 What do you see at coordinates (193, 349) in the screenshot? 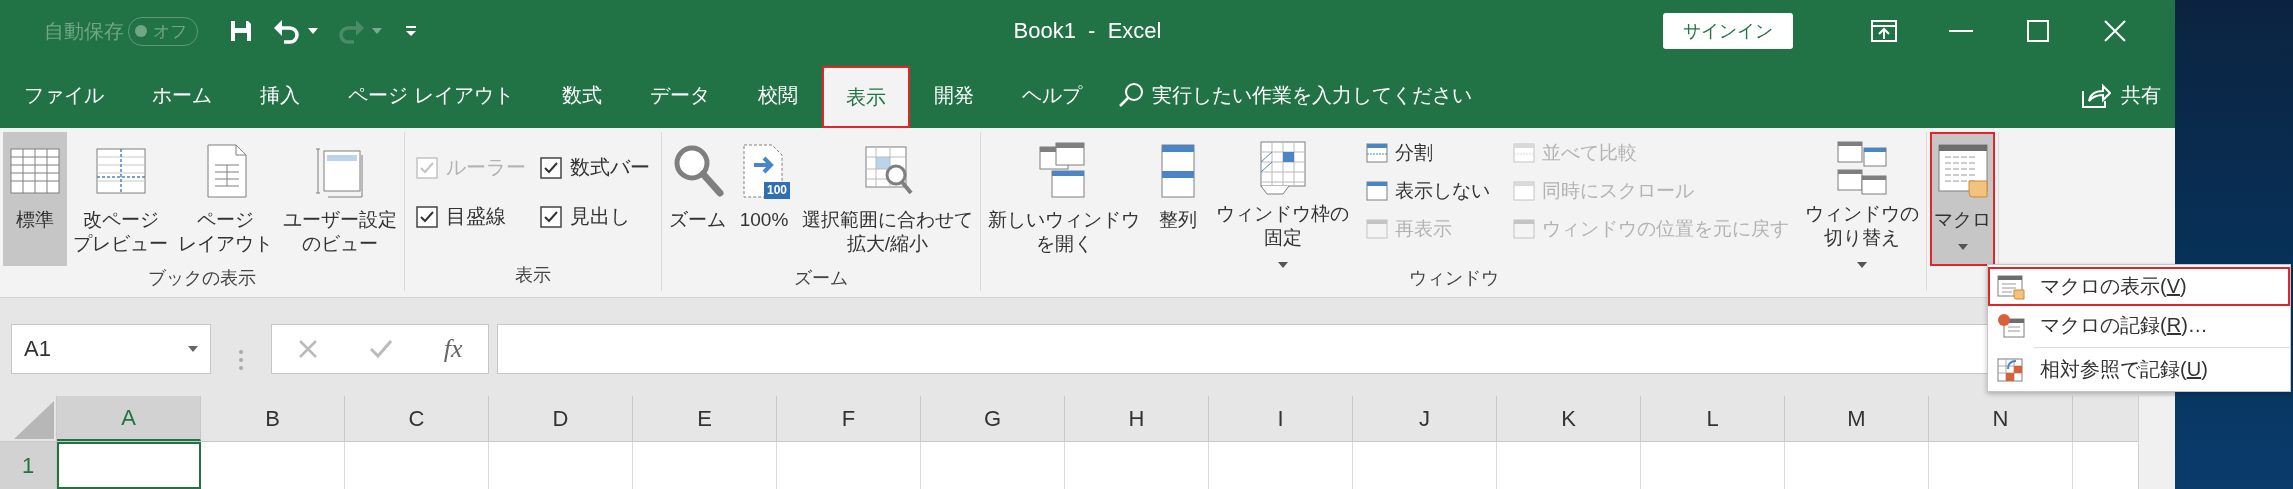
I see `dropdown-arrow-icon` at bounding box center [193, 349].